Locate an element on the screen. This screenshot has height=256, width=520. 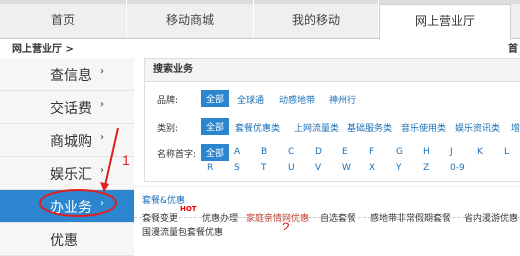
highlight-ellipse is located at coordinates (78, 203).